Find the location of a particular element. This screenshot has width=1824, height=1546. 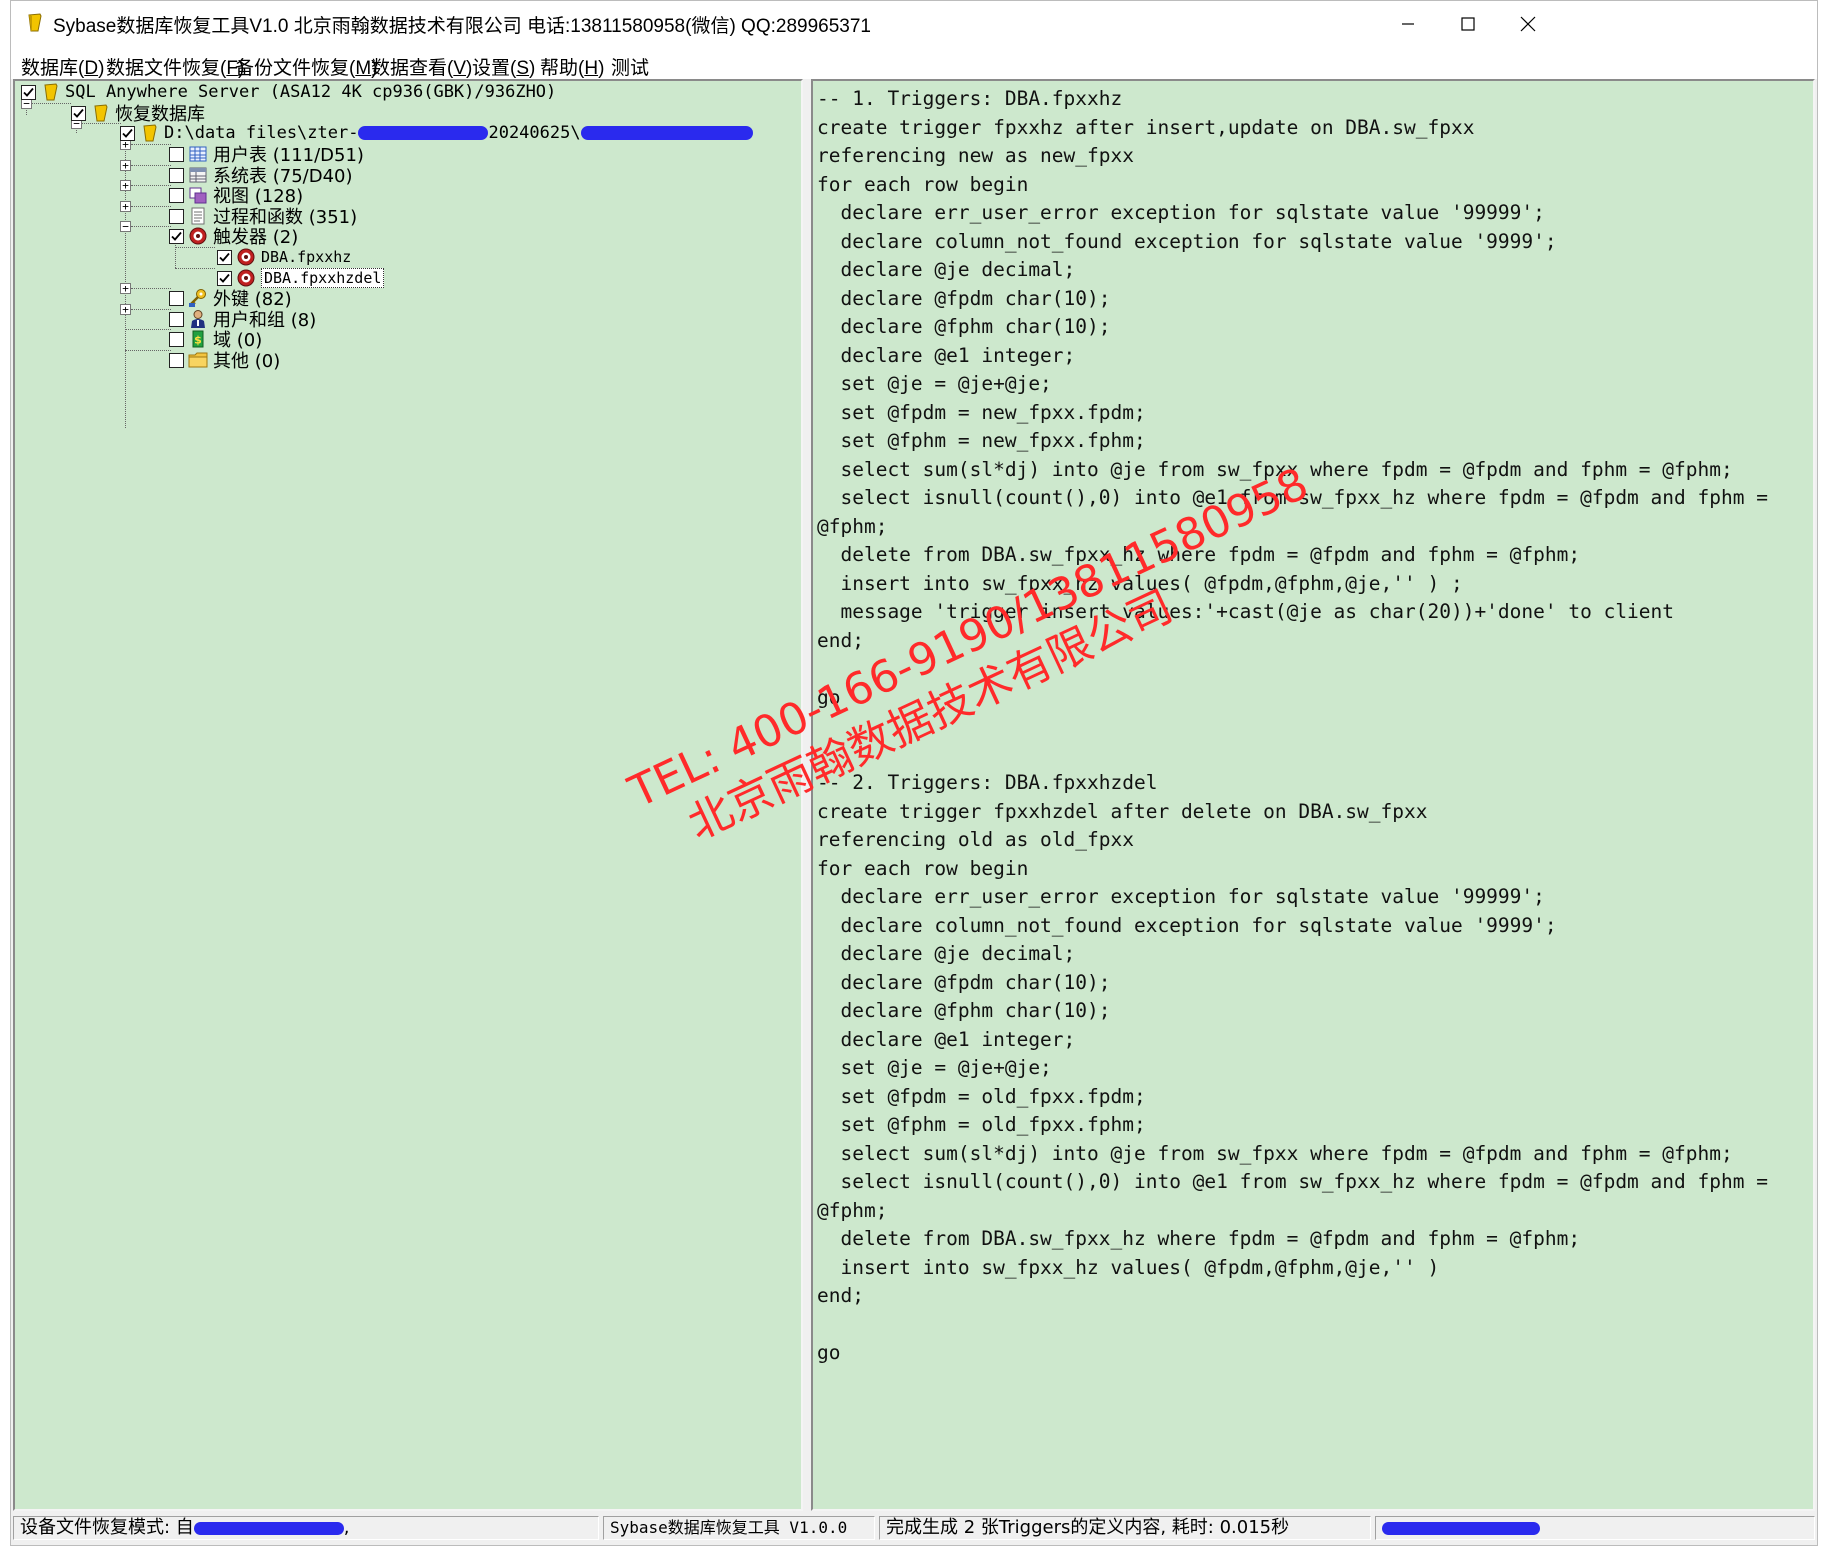

menu-backup-file-recovery: 备份文件恢复(M) is located at coordinates (306, 66).